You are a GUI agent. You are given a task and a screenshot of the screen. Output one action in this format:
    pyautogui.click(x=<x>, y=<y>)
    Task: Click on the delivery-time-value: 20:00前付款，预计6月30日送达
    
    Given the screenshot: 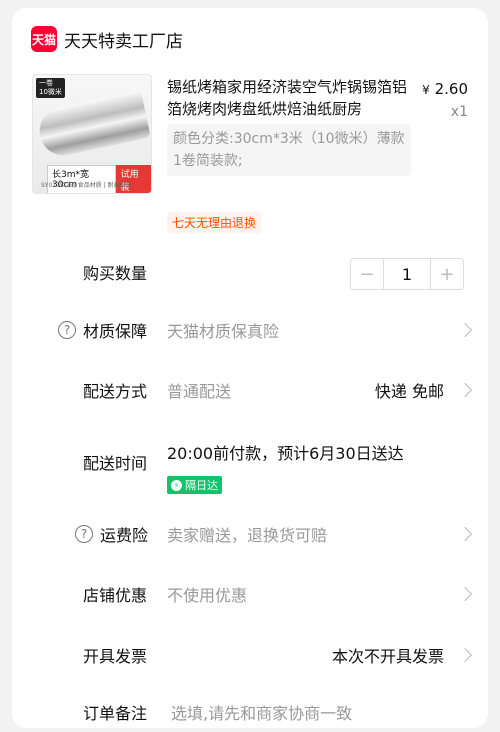 What is the action you would take?
    pyautogui.click(x=285, y=453)
    